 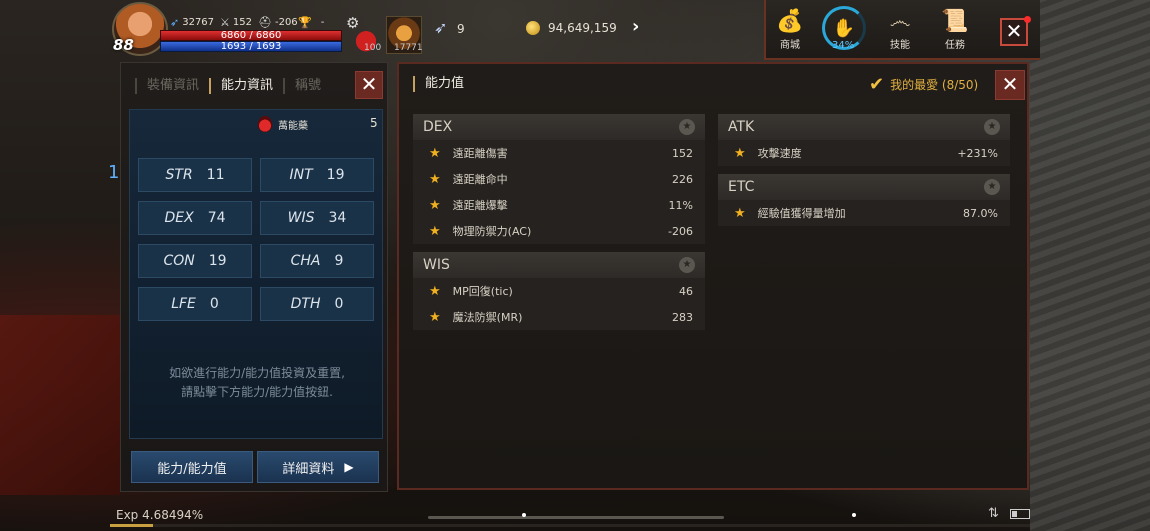 What do you see at coordinates (317, 175) in the screenshot?
I see `stat-int: INT 19` at bounding box center [317, 175].